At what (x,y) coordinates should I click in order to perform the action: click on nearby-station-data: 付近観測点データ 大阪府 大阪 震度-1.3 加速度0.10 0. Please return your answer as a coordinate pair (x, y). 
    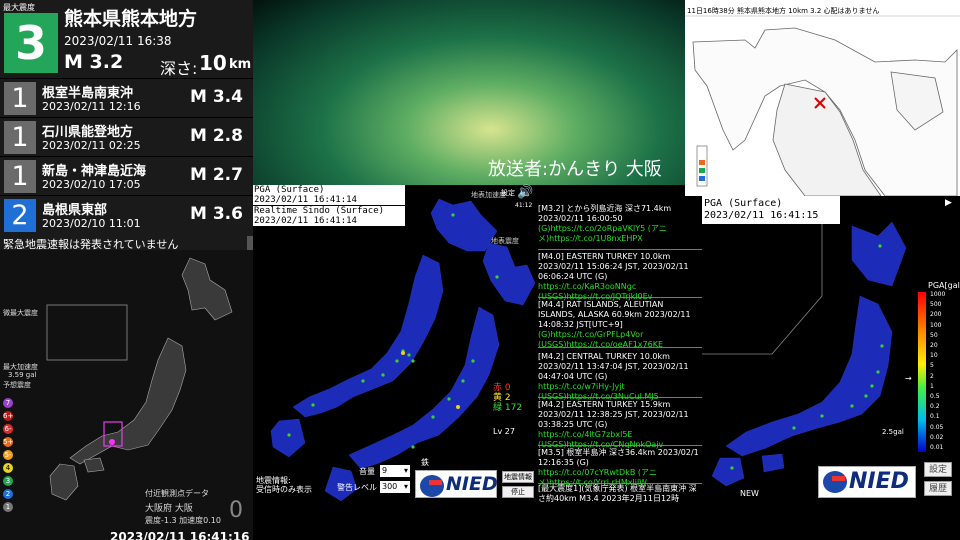
    Looking at the image, I should click on (194, 507).